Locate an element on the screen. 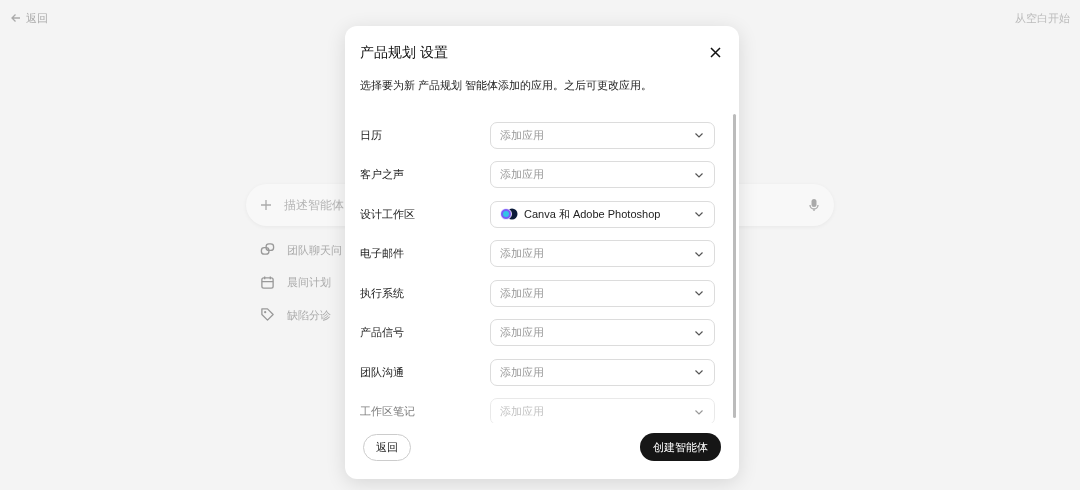  field-label: 工作区笔记 is located at coordinates (388, 412).